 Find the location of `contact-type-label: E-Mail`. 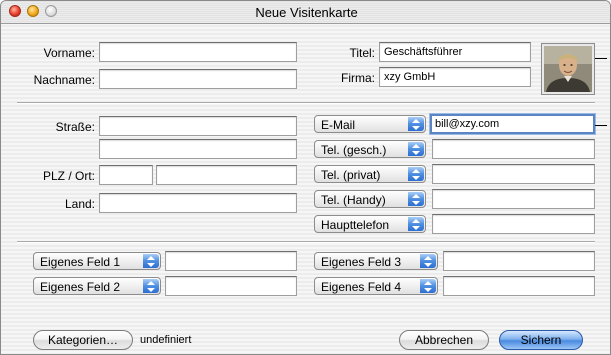

contact-type-label: E-Mail is located at coordinates (338, 125).